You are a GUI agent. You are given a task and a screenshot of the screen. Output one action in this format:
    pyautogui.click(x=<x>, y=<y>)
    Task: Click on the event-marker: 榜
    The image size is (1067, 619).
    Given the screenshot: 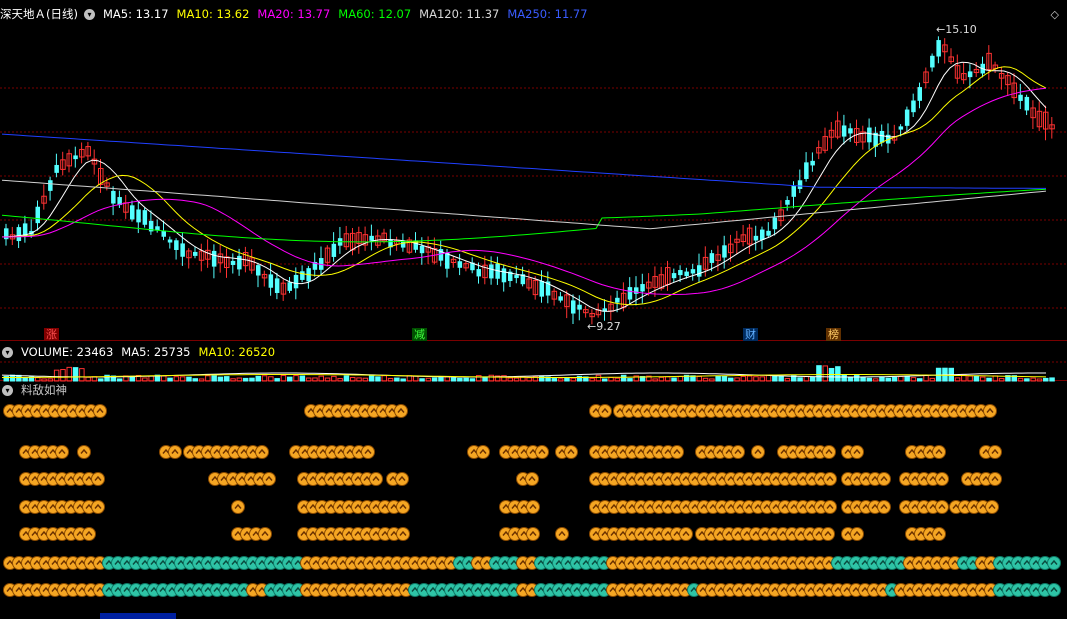 What is the action you would take?
    pyautogui.click(x=833, y=334)
    